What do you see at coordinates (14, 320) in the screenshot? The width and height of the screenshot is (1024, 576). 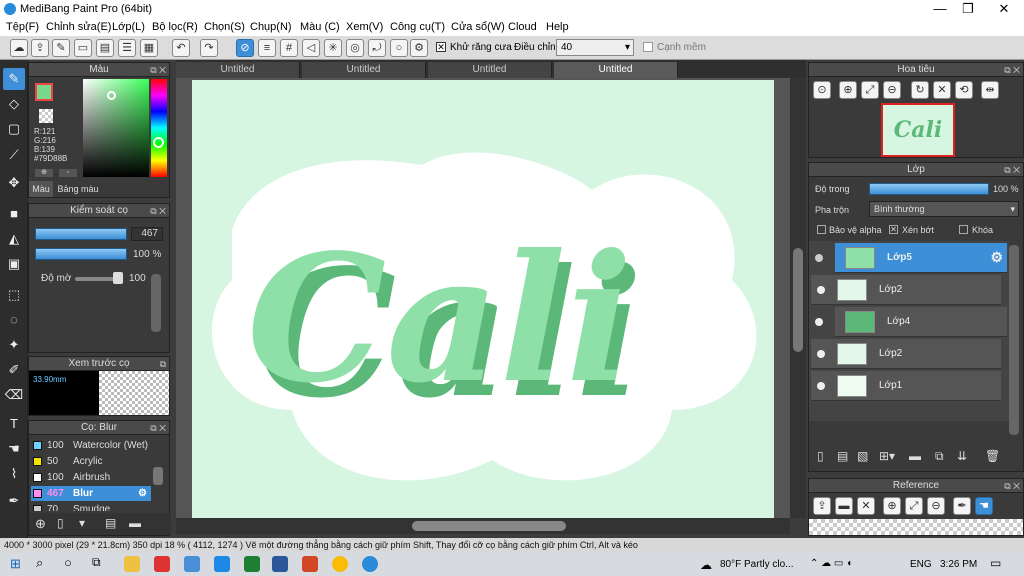 I see `lasso-tool-icon: ◌` at bounding box center [14, 320].